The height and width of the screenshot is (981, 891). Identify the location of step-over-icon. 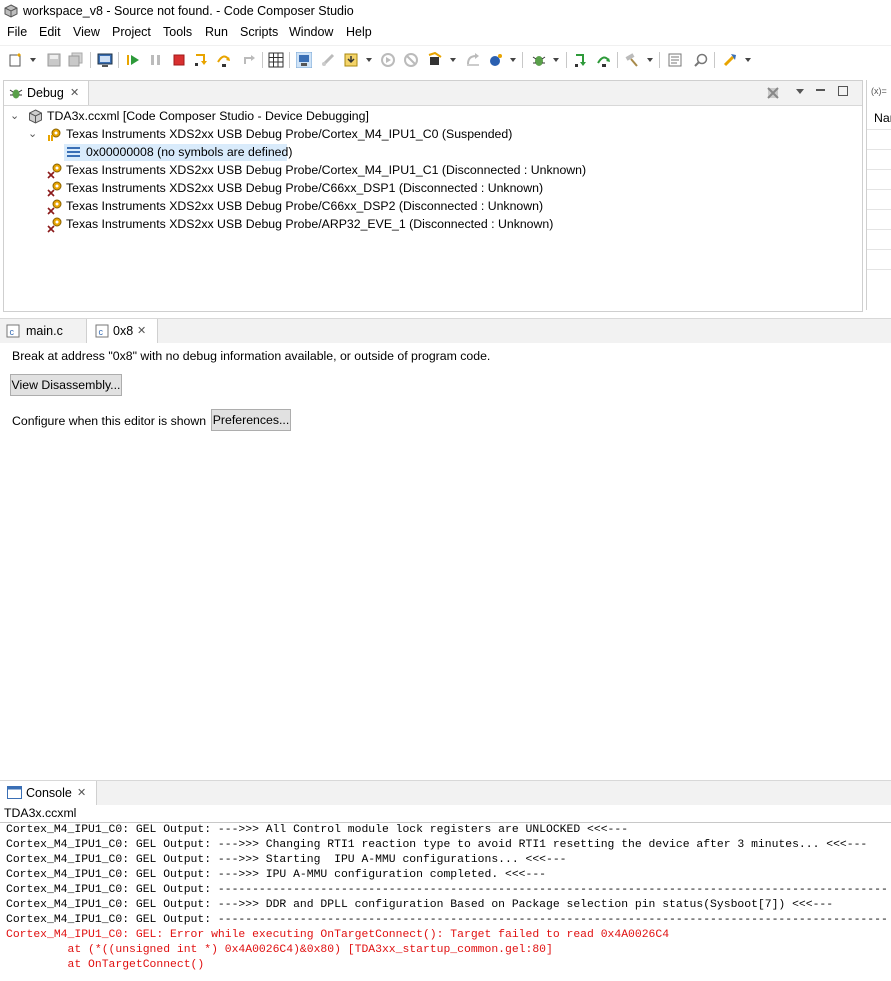
(224, 60).